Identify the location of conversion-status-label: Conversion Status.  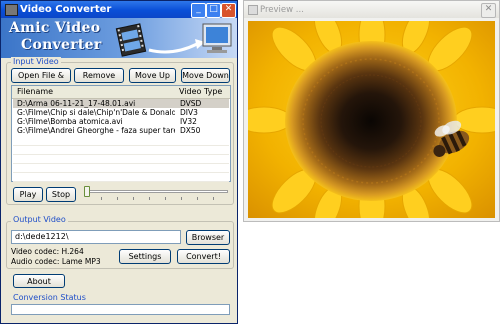
(49, 297).